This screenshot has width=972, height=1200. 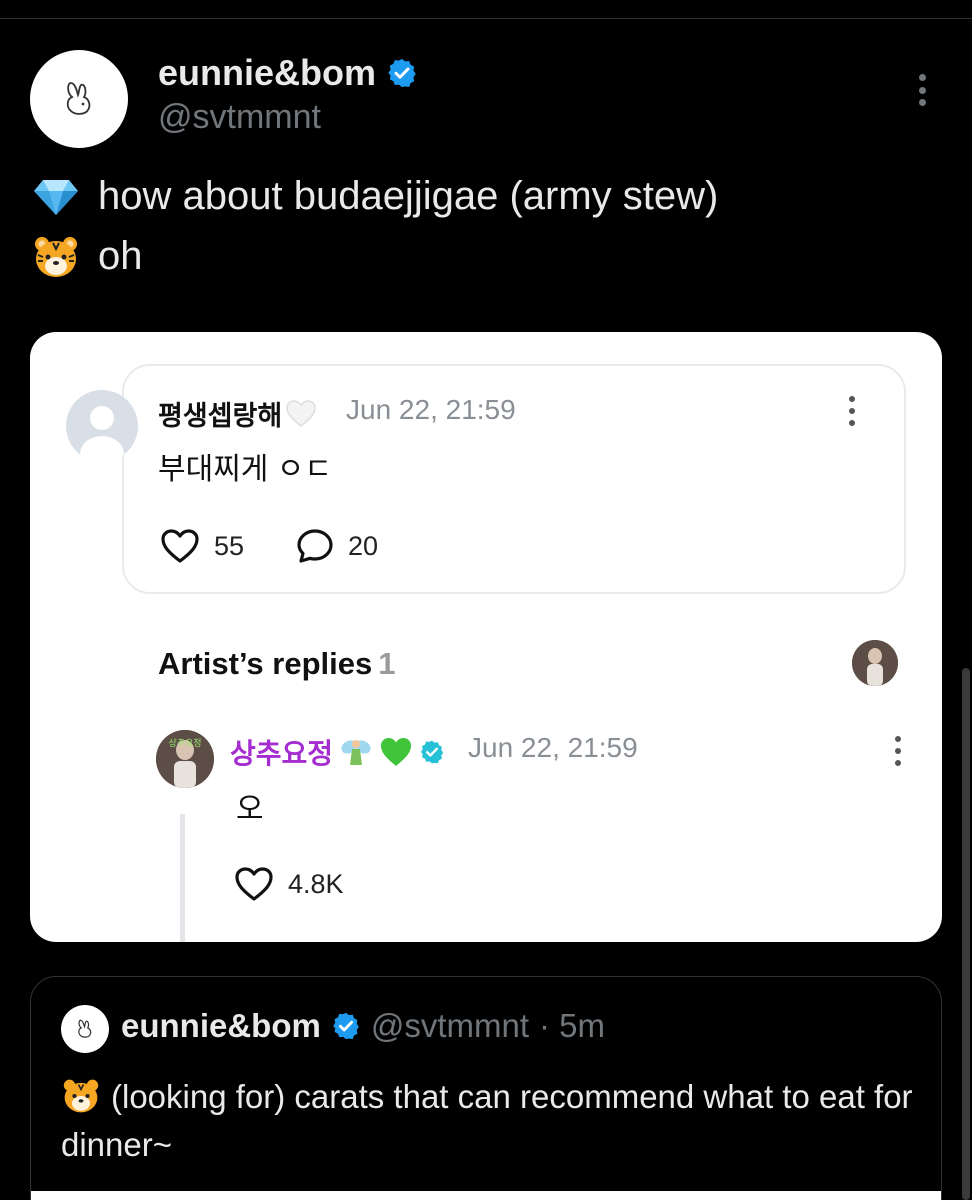 What do you see at coordinates (396, 752) in the screenshot?
I see `green-heart-icon` at bounding box center [396, 752].